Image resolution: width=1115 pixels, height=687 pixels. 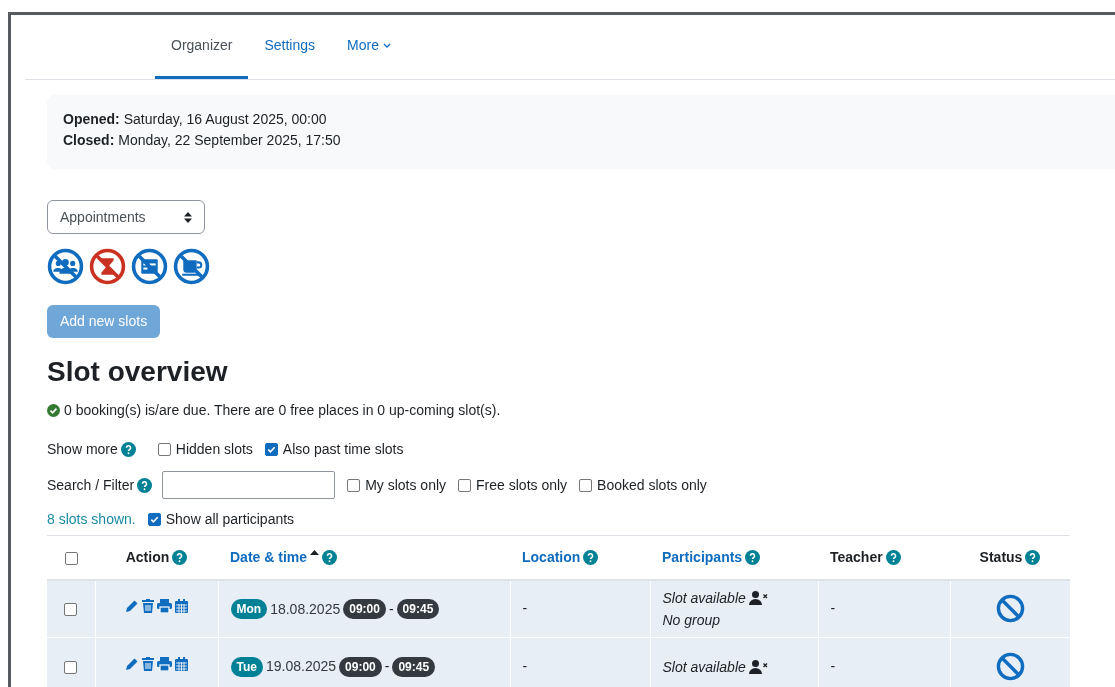 What do you see at coordinates (249, 485) in the screenshot?
I see `search-field` at bounding box center [249, 485].